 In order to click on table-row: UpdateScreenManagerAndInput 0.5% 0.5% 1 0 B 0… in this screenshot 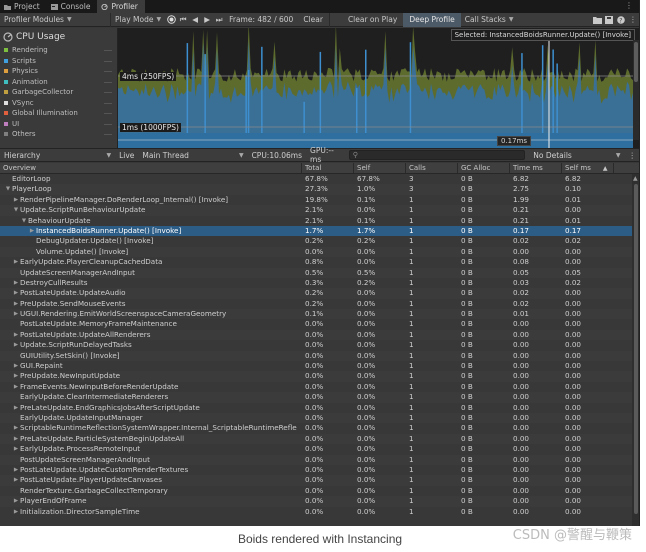, I will do `click(319, 272)`.